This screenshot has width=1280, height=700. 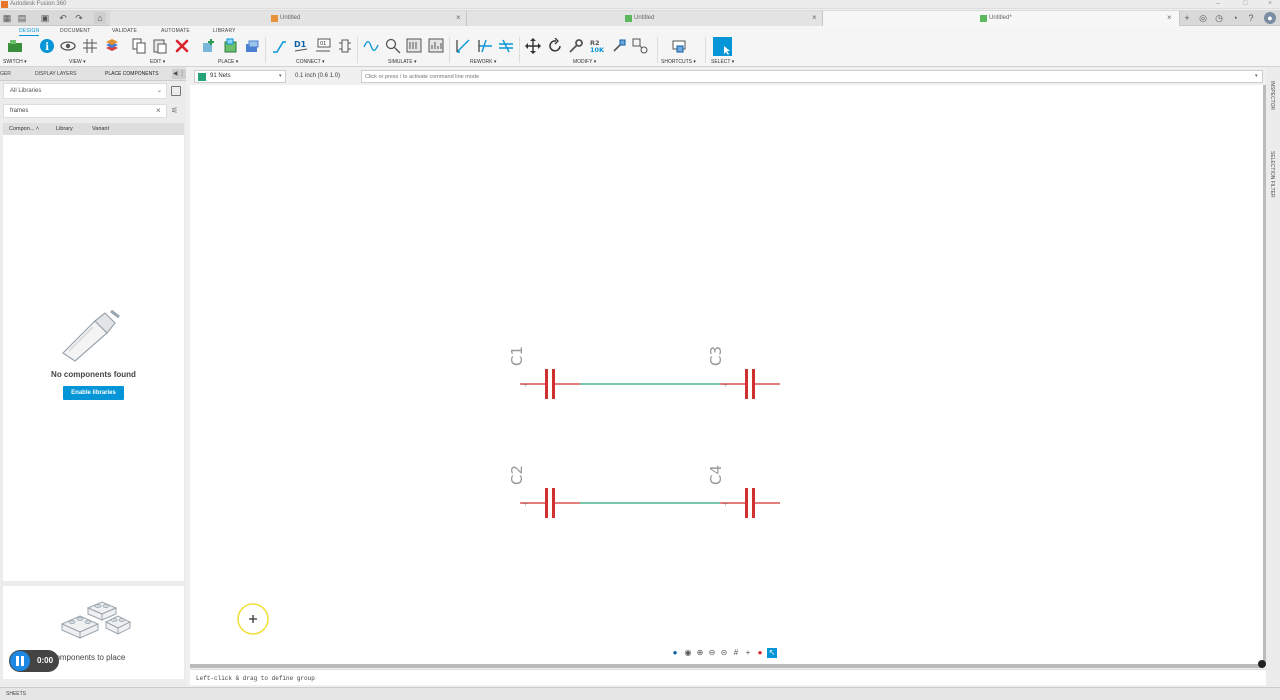 What do you see at coordinates (22, 18) in the screenshot?
I see `file-menu-icon: ▤` at bounding box center [22, 18].